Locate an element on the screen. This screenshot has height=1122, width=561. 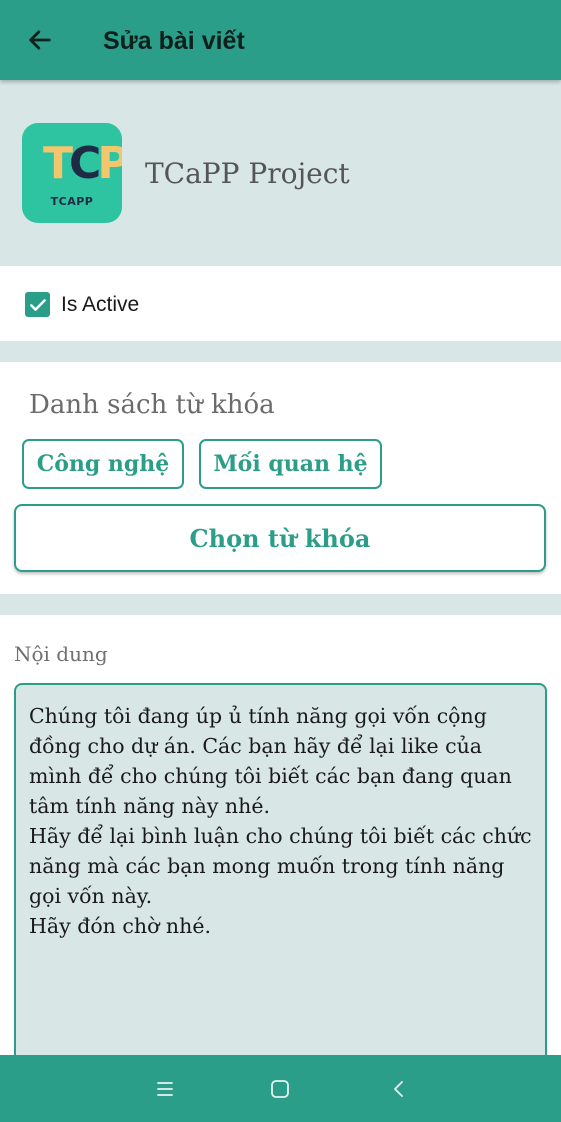
keyword-chip-technology: Công nghệ is located at coordinates (103, 464).